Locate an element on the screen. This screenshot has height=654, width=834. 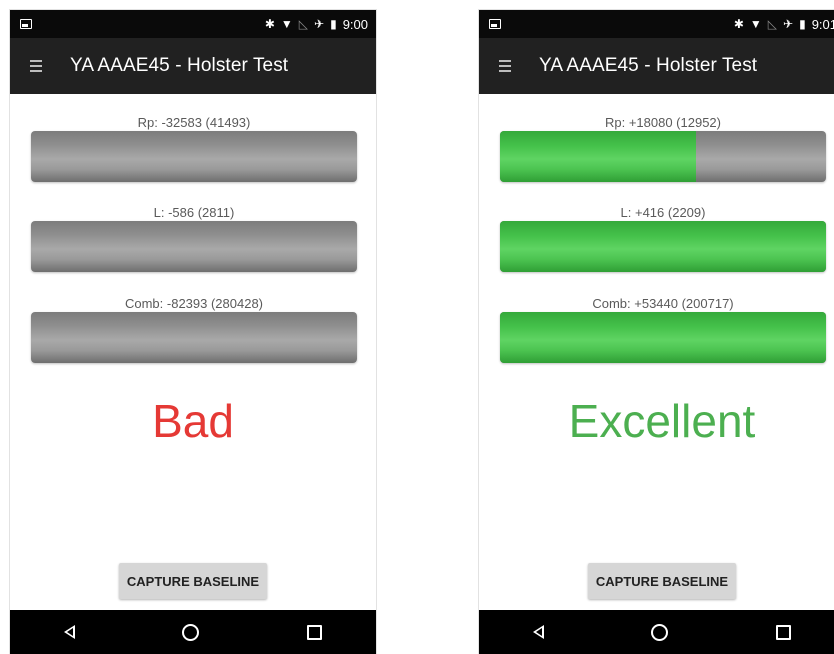
status-bar: ✱ ▼ ◺ ✈ ▮ 9:00 is located at coordinates (193, 24).